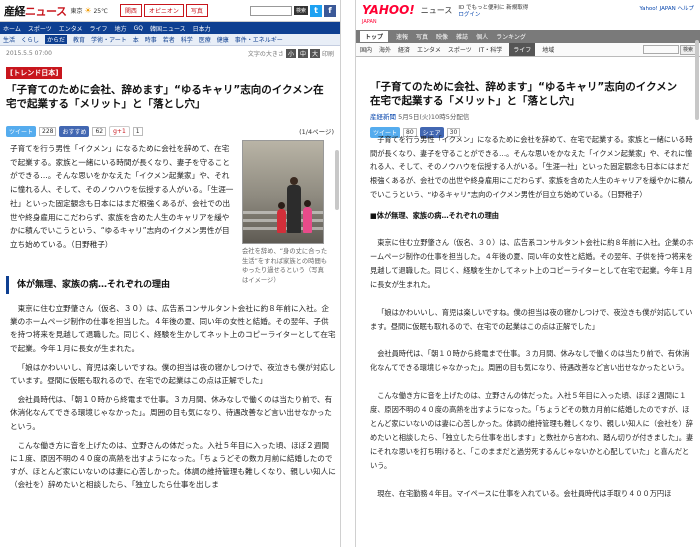 This screenshot has height=547, width=700. I want to click on category-item: 経済, so click(404, 49).